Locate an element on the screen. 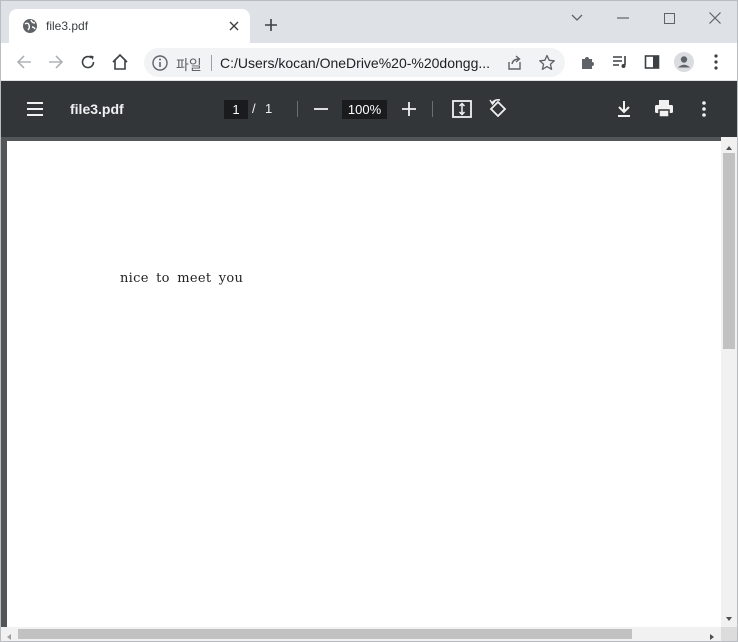 The height and width of the screenshot is (642, 738). tab-close-icon is located at coordinates (234, 26).